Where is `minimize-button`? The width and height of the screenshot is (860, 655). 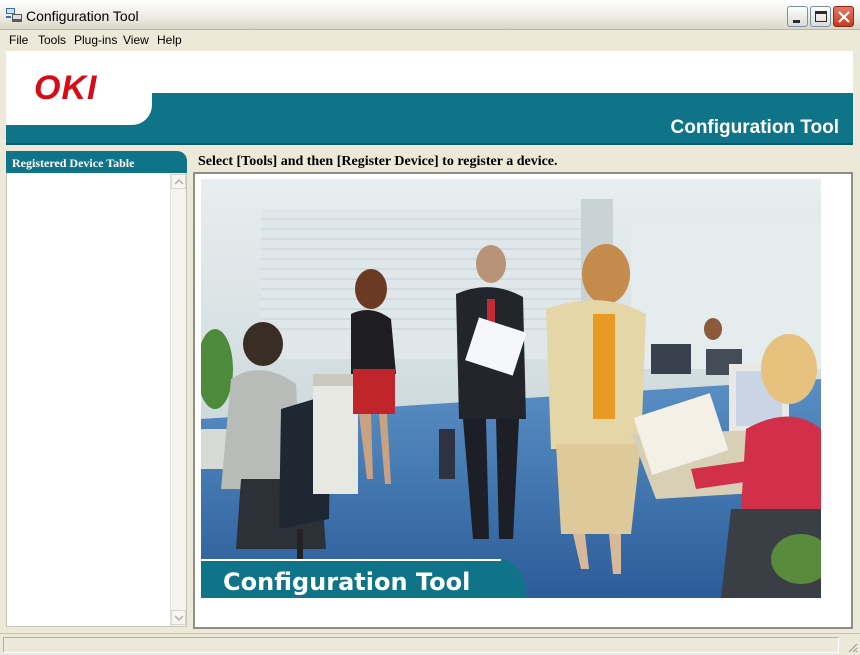
minimize-button is located at coordinates (797, 16).